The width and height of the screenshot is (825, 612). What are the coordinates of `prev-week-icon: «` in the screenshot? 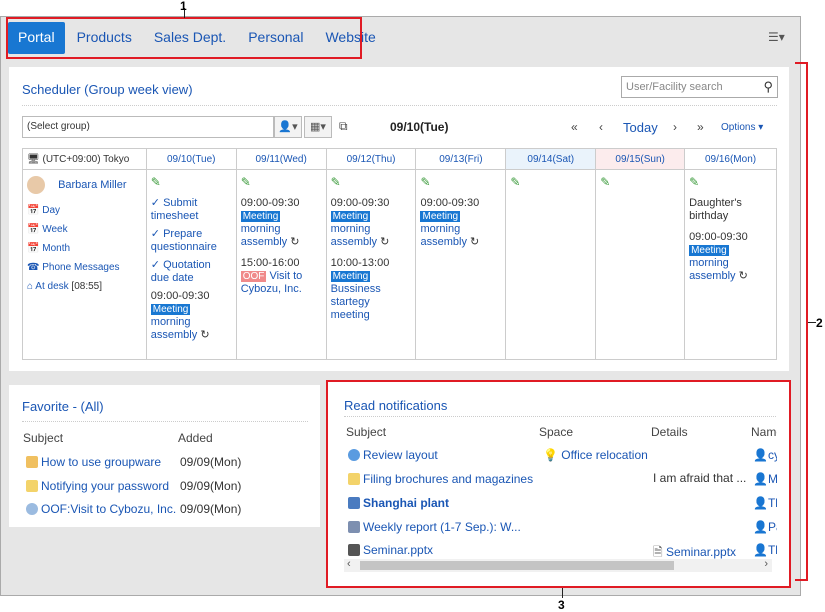 It's located at (574, 127).